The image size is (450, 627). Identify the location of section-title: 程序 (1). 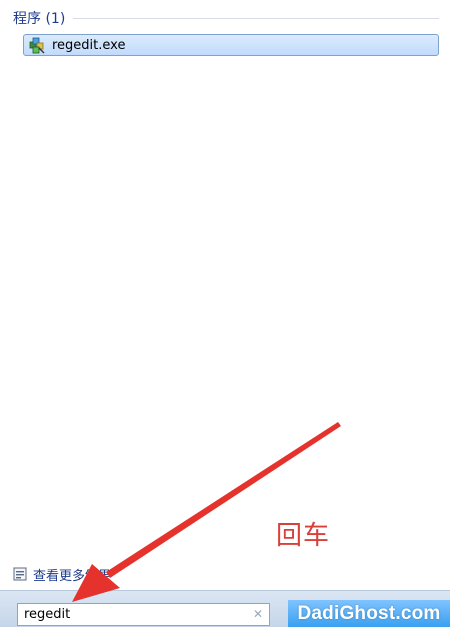
(39, 19).